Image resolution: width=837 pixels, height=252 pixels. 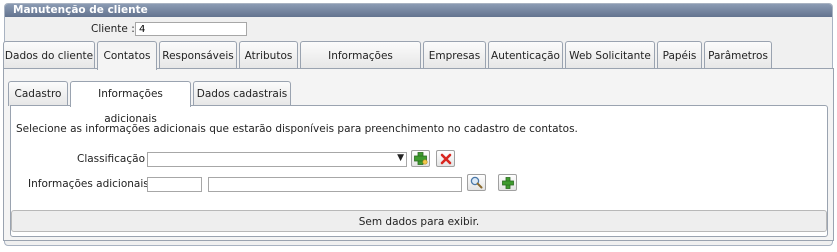 I want to click on tab-empresas: Empresas, so click(x=454, y=55).